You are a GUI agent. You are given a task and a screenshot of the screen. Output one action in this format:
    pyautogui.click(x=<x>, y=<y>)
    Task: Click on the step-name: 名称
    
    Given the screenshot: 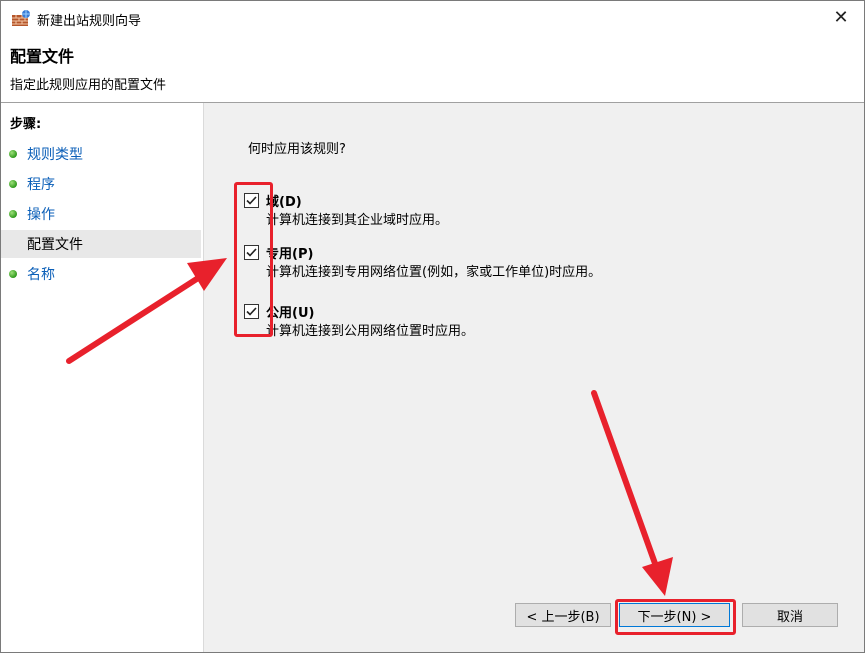 What is the action you would take?
    pyautogui.click(x=101, y=274)
    